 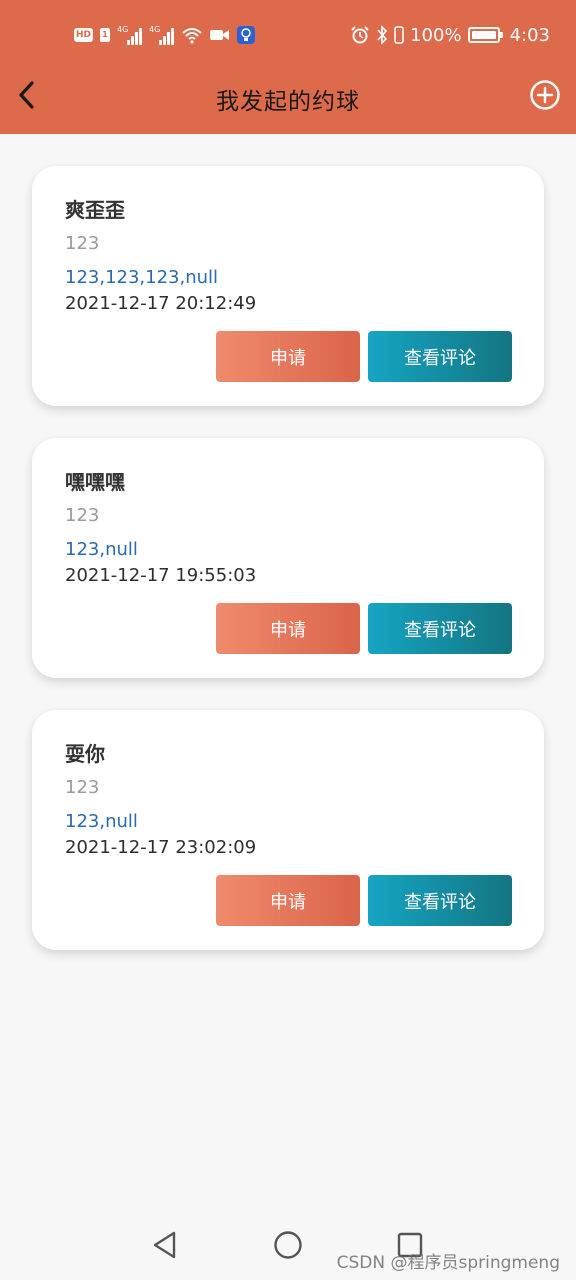 I want to click on network-label-2: 4G, so click(x=155, y=29).